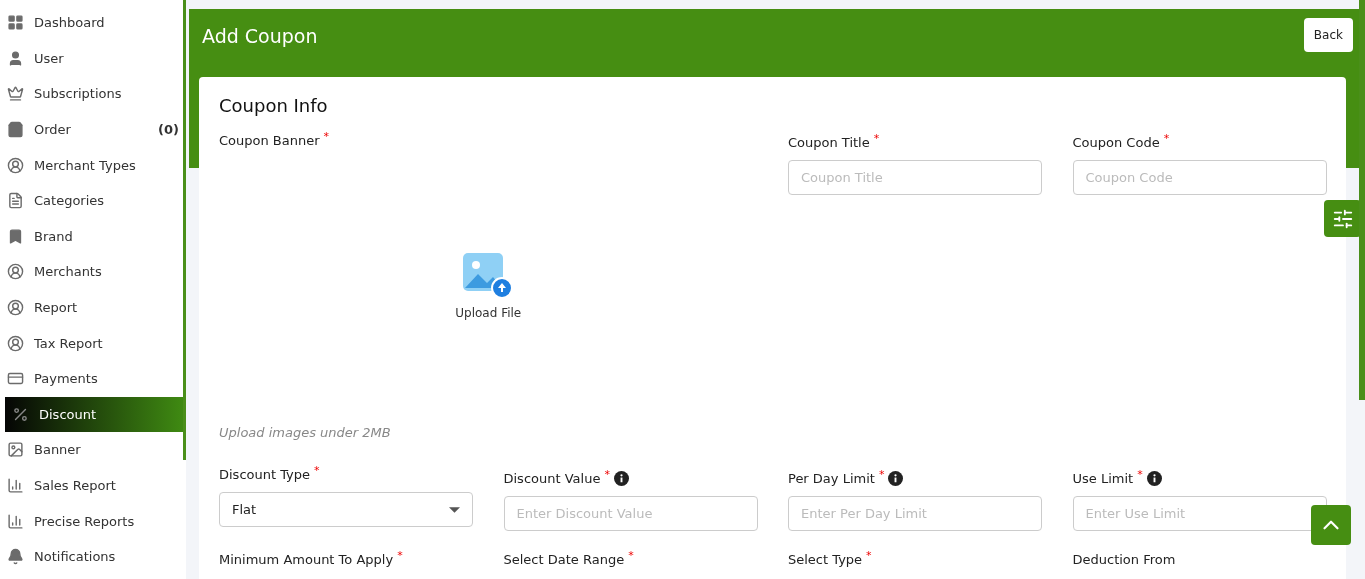 Image resolution: width=1365 pixels, height=579 pixels. Describe the element at coordinates (829, 142) in the screenshot. I see `field-label: Coupon Title` at that location.